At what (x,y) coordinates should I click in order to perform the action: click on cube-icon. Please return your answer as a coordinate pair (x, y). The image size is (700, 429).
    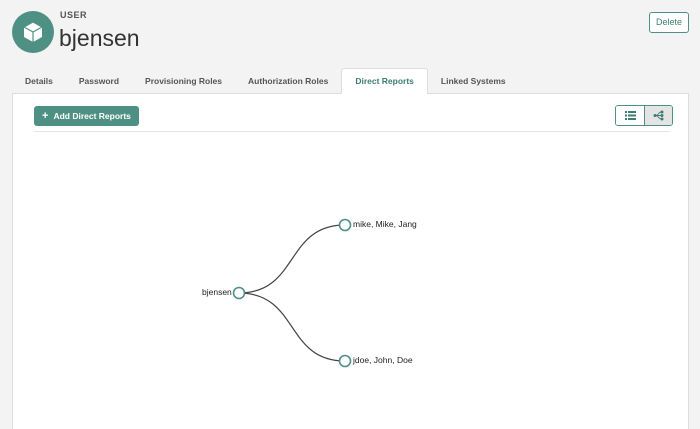
    Looking at the image, I should click on (33, 31).